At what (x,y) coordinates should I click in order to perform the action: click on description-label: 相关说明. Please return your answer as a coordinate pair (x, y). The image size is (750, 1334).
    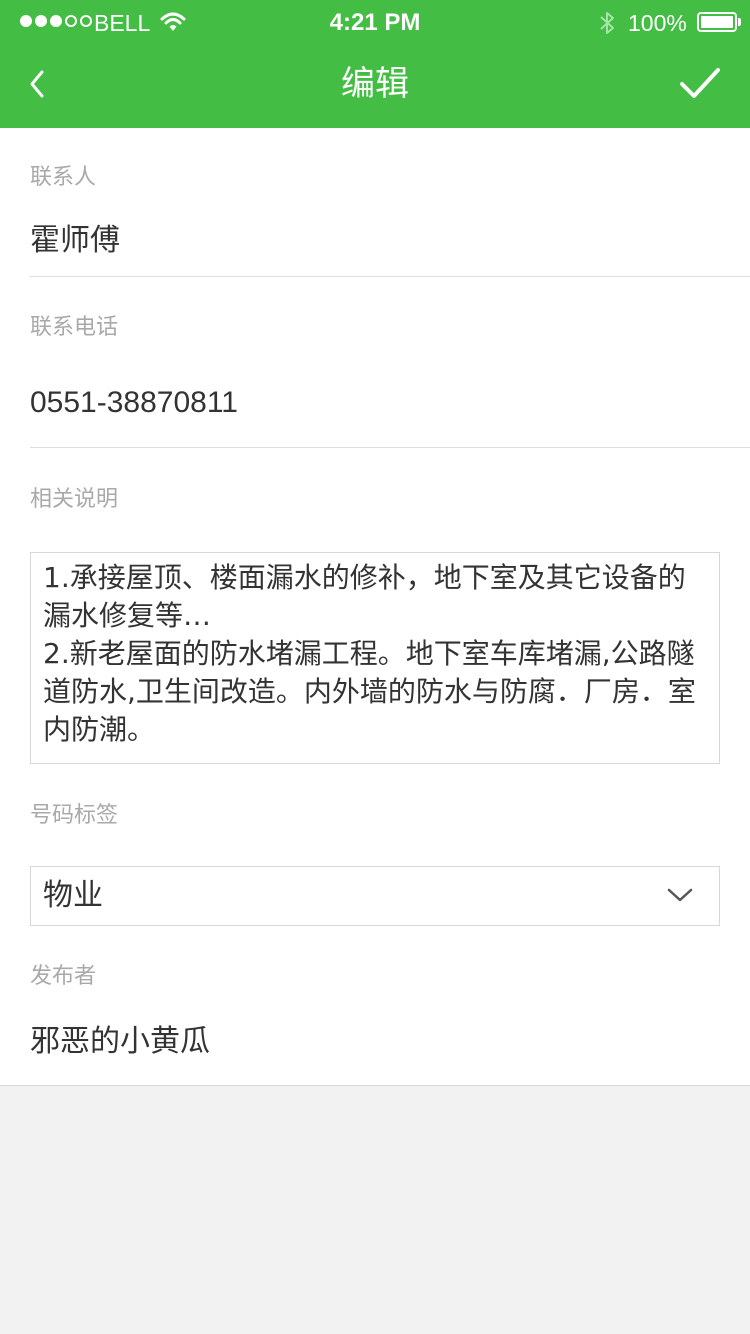
    Looking at the image, I should click on (74, 499).